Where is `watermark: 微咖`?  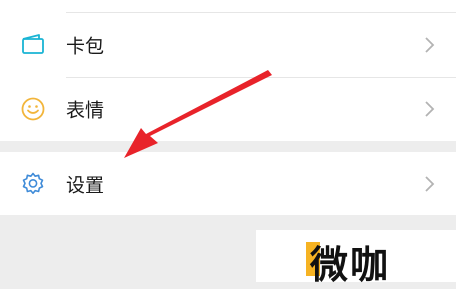
watermark: 微咖 is located at coordinates (356, 258).